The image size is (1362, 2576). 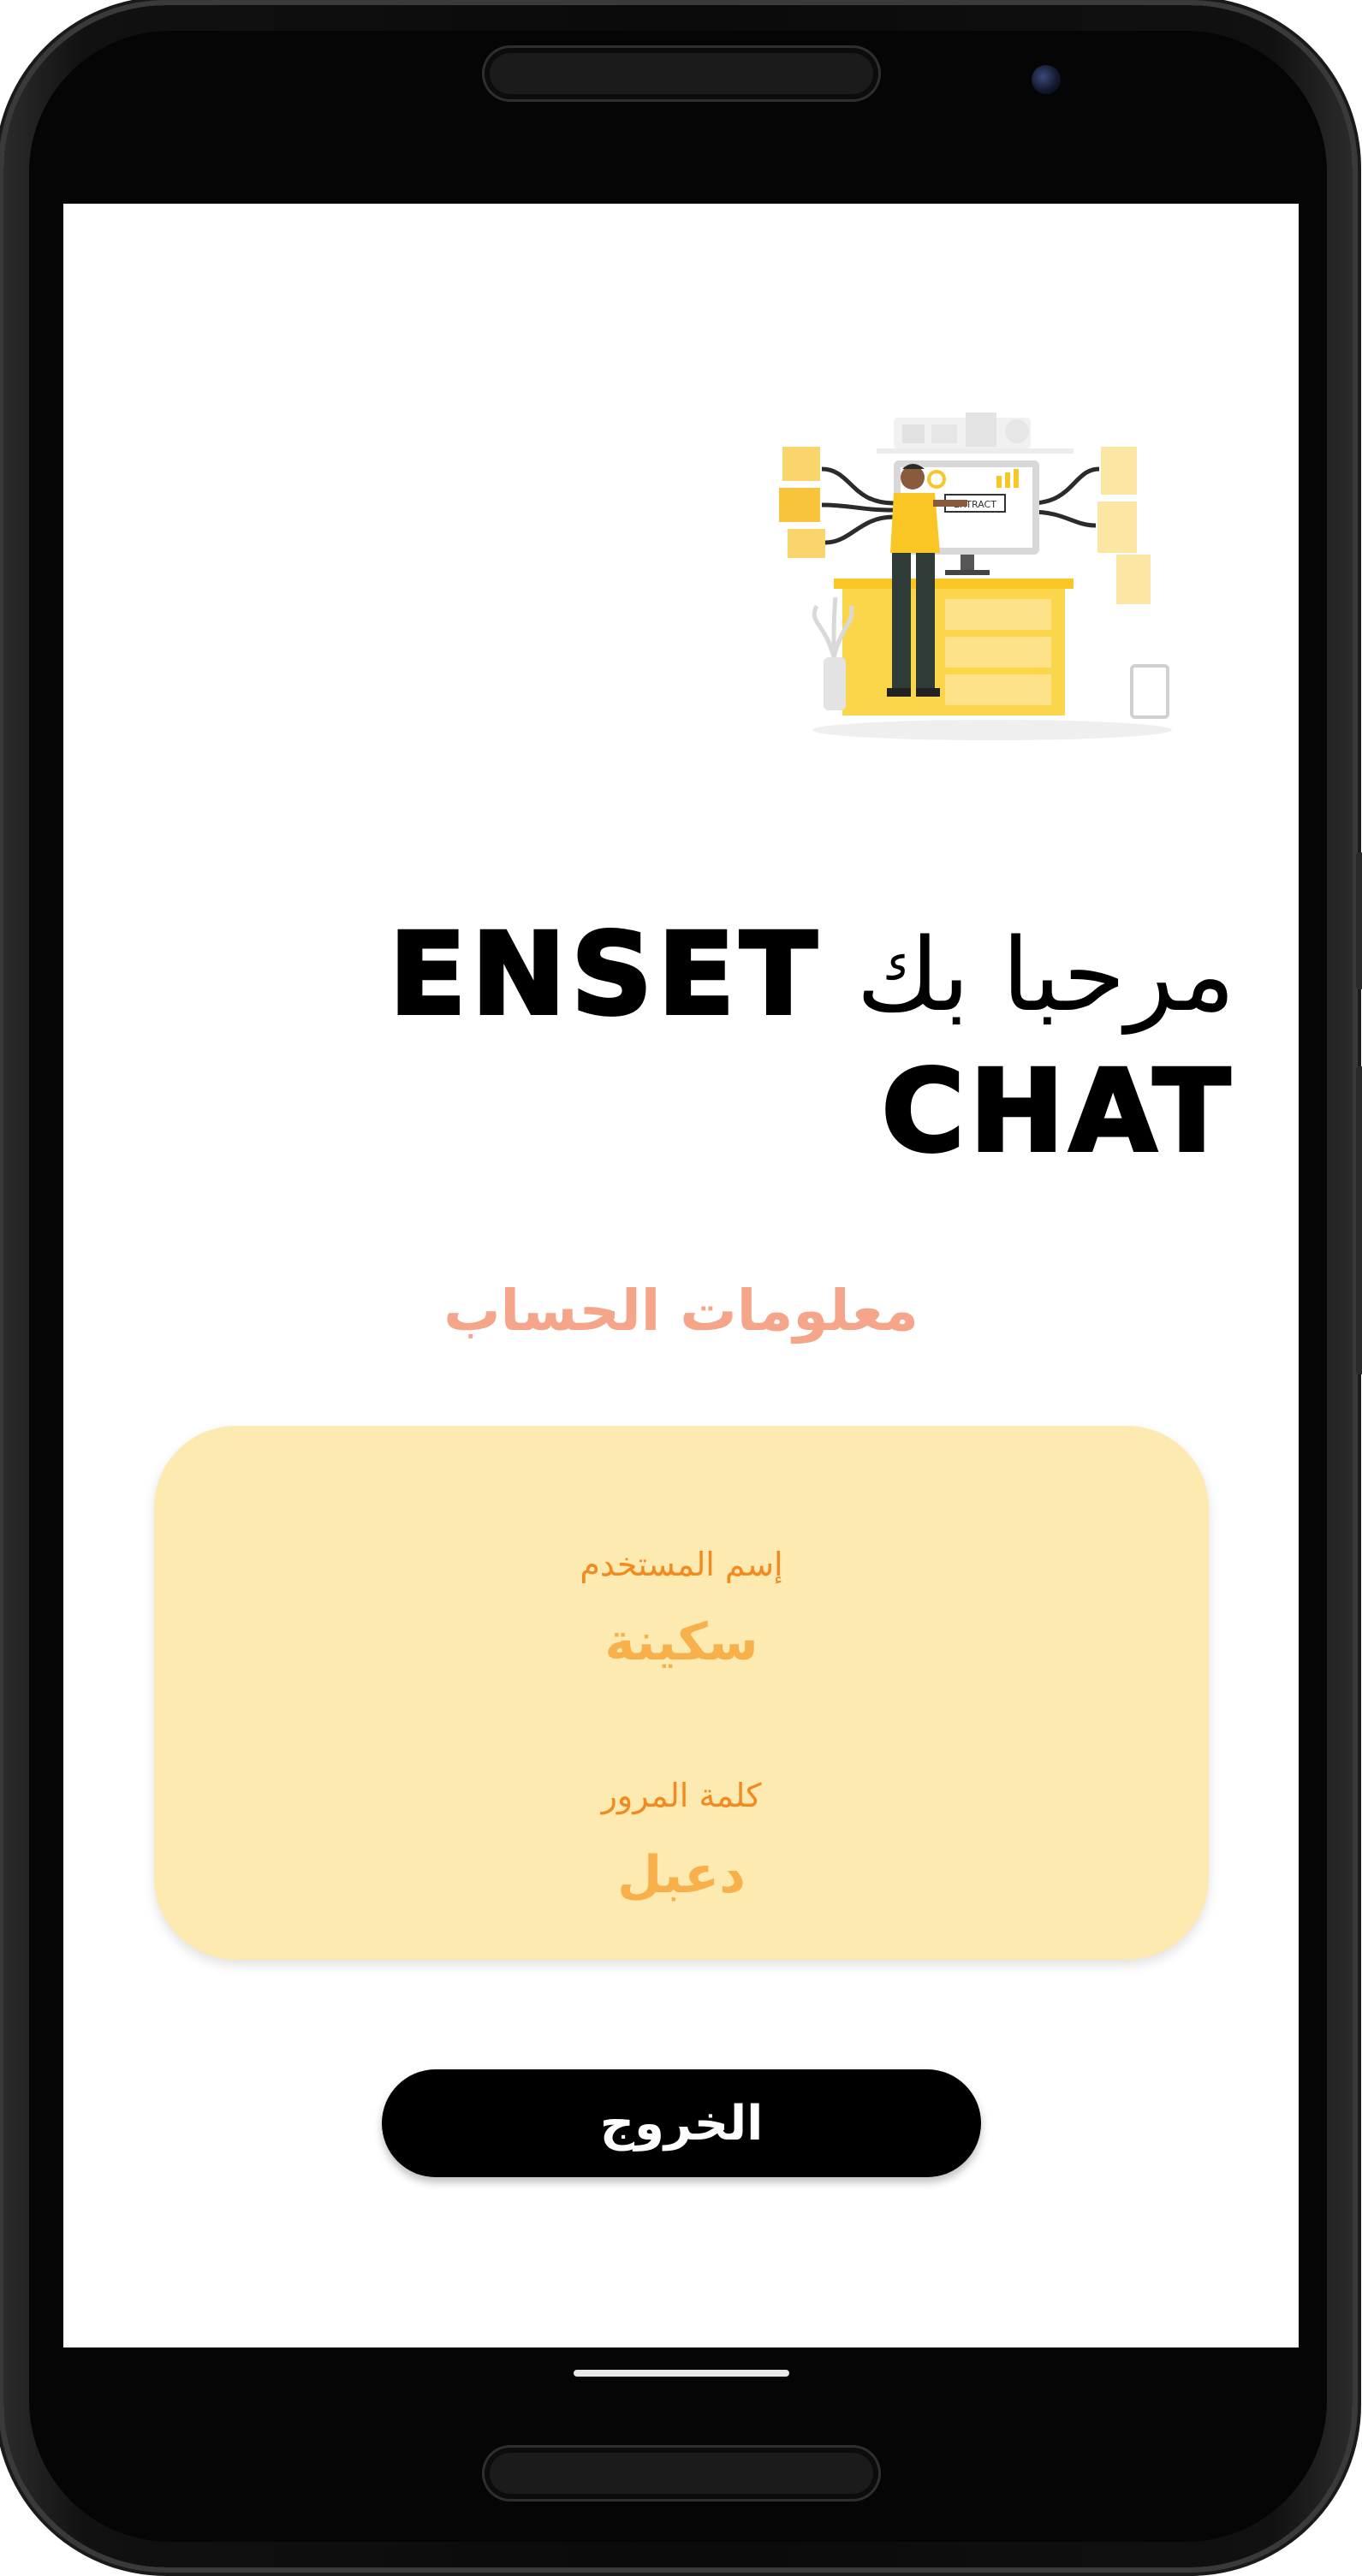 I want to click on front-camera, so click(x=1047, y=79).